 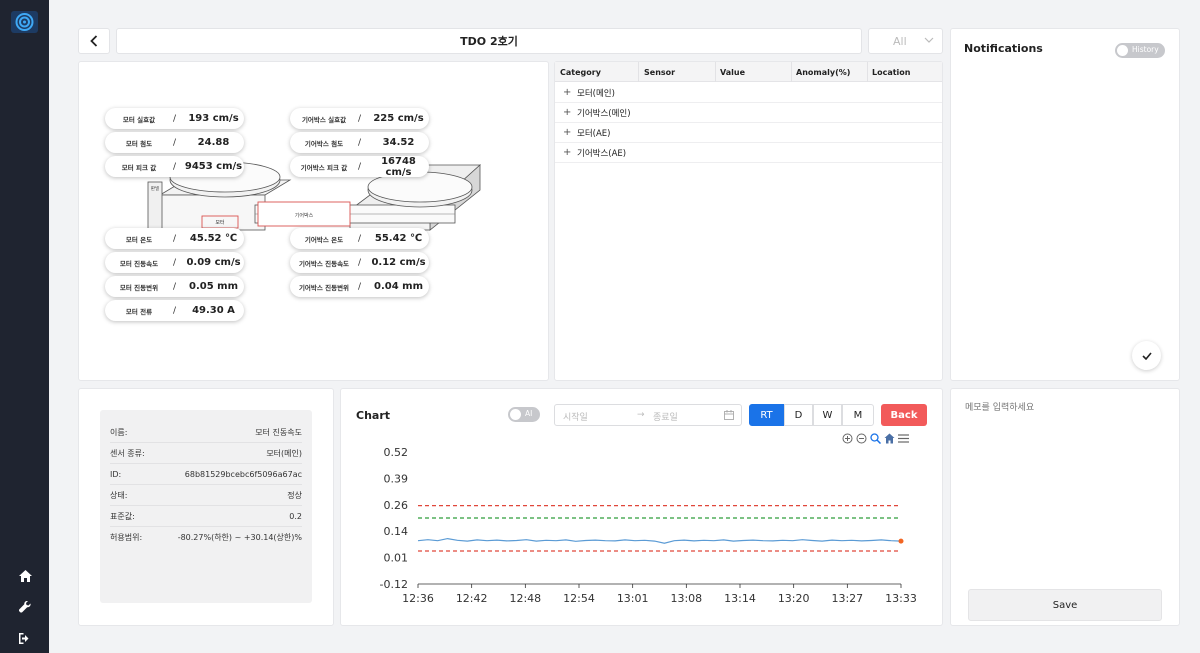 I want to click on logo-icon, so click(x=24, y=22).